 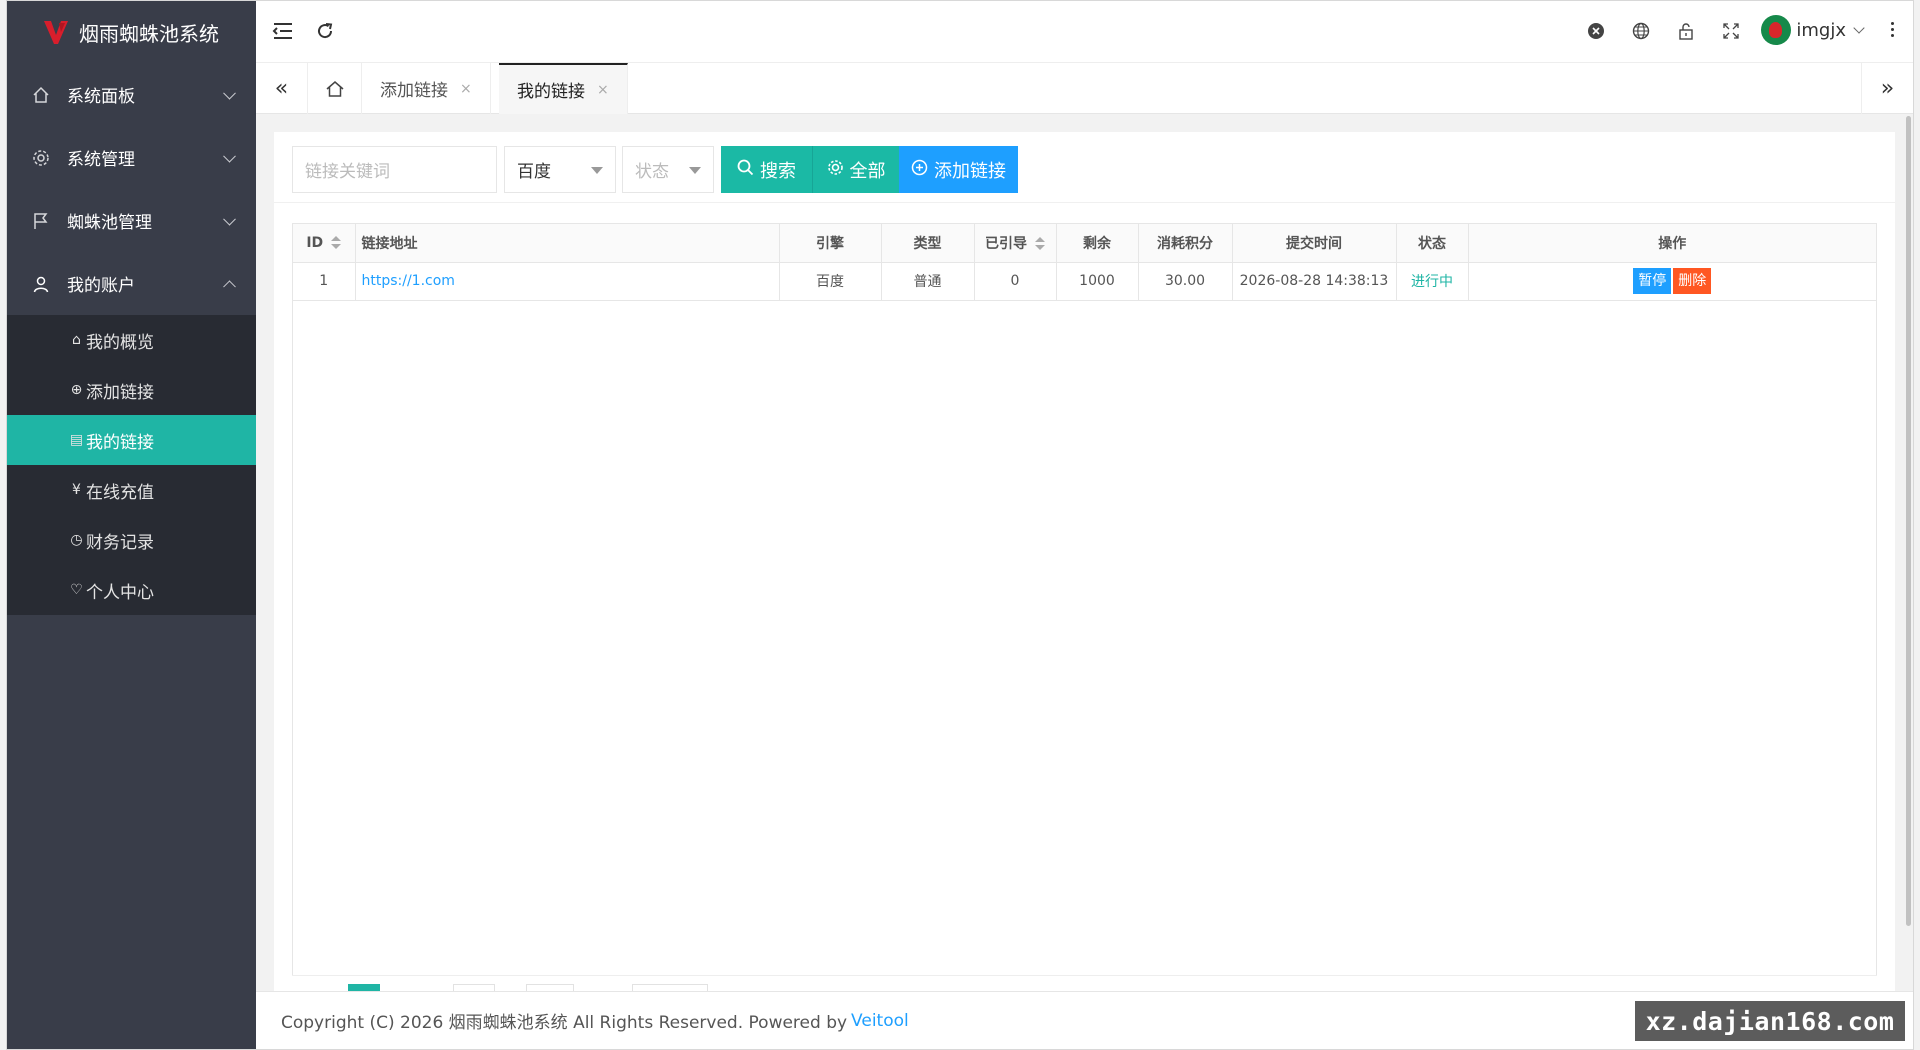 I want to click on sidebar-item-add-link: ⊕ 添加链接, so click(x=131, y=390).